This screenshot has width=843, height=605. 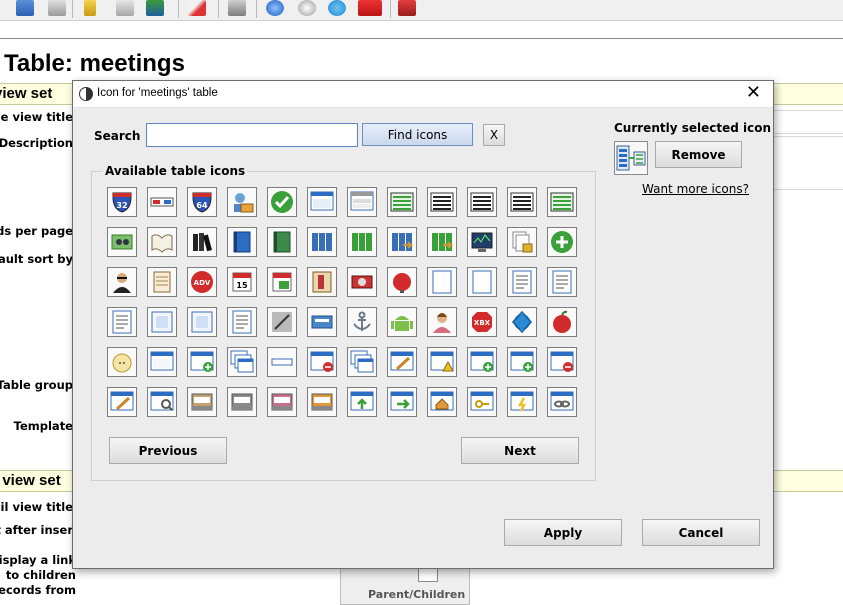 I want to click on interstate-32-icon: 32, so click(x=122, y=202).